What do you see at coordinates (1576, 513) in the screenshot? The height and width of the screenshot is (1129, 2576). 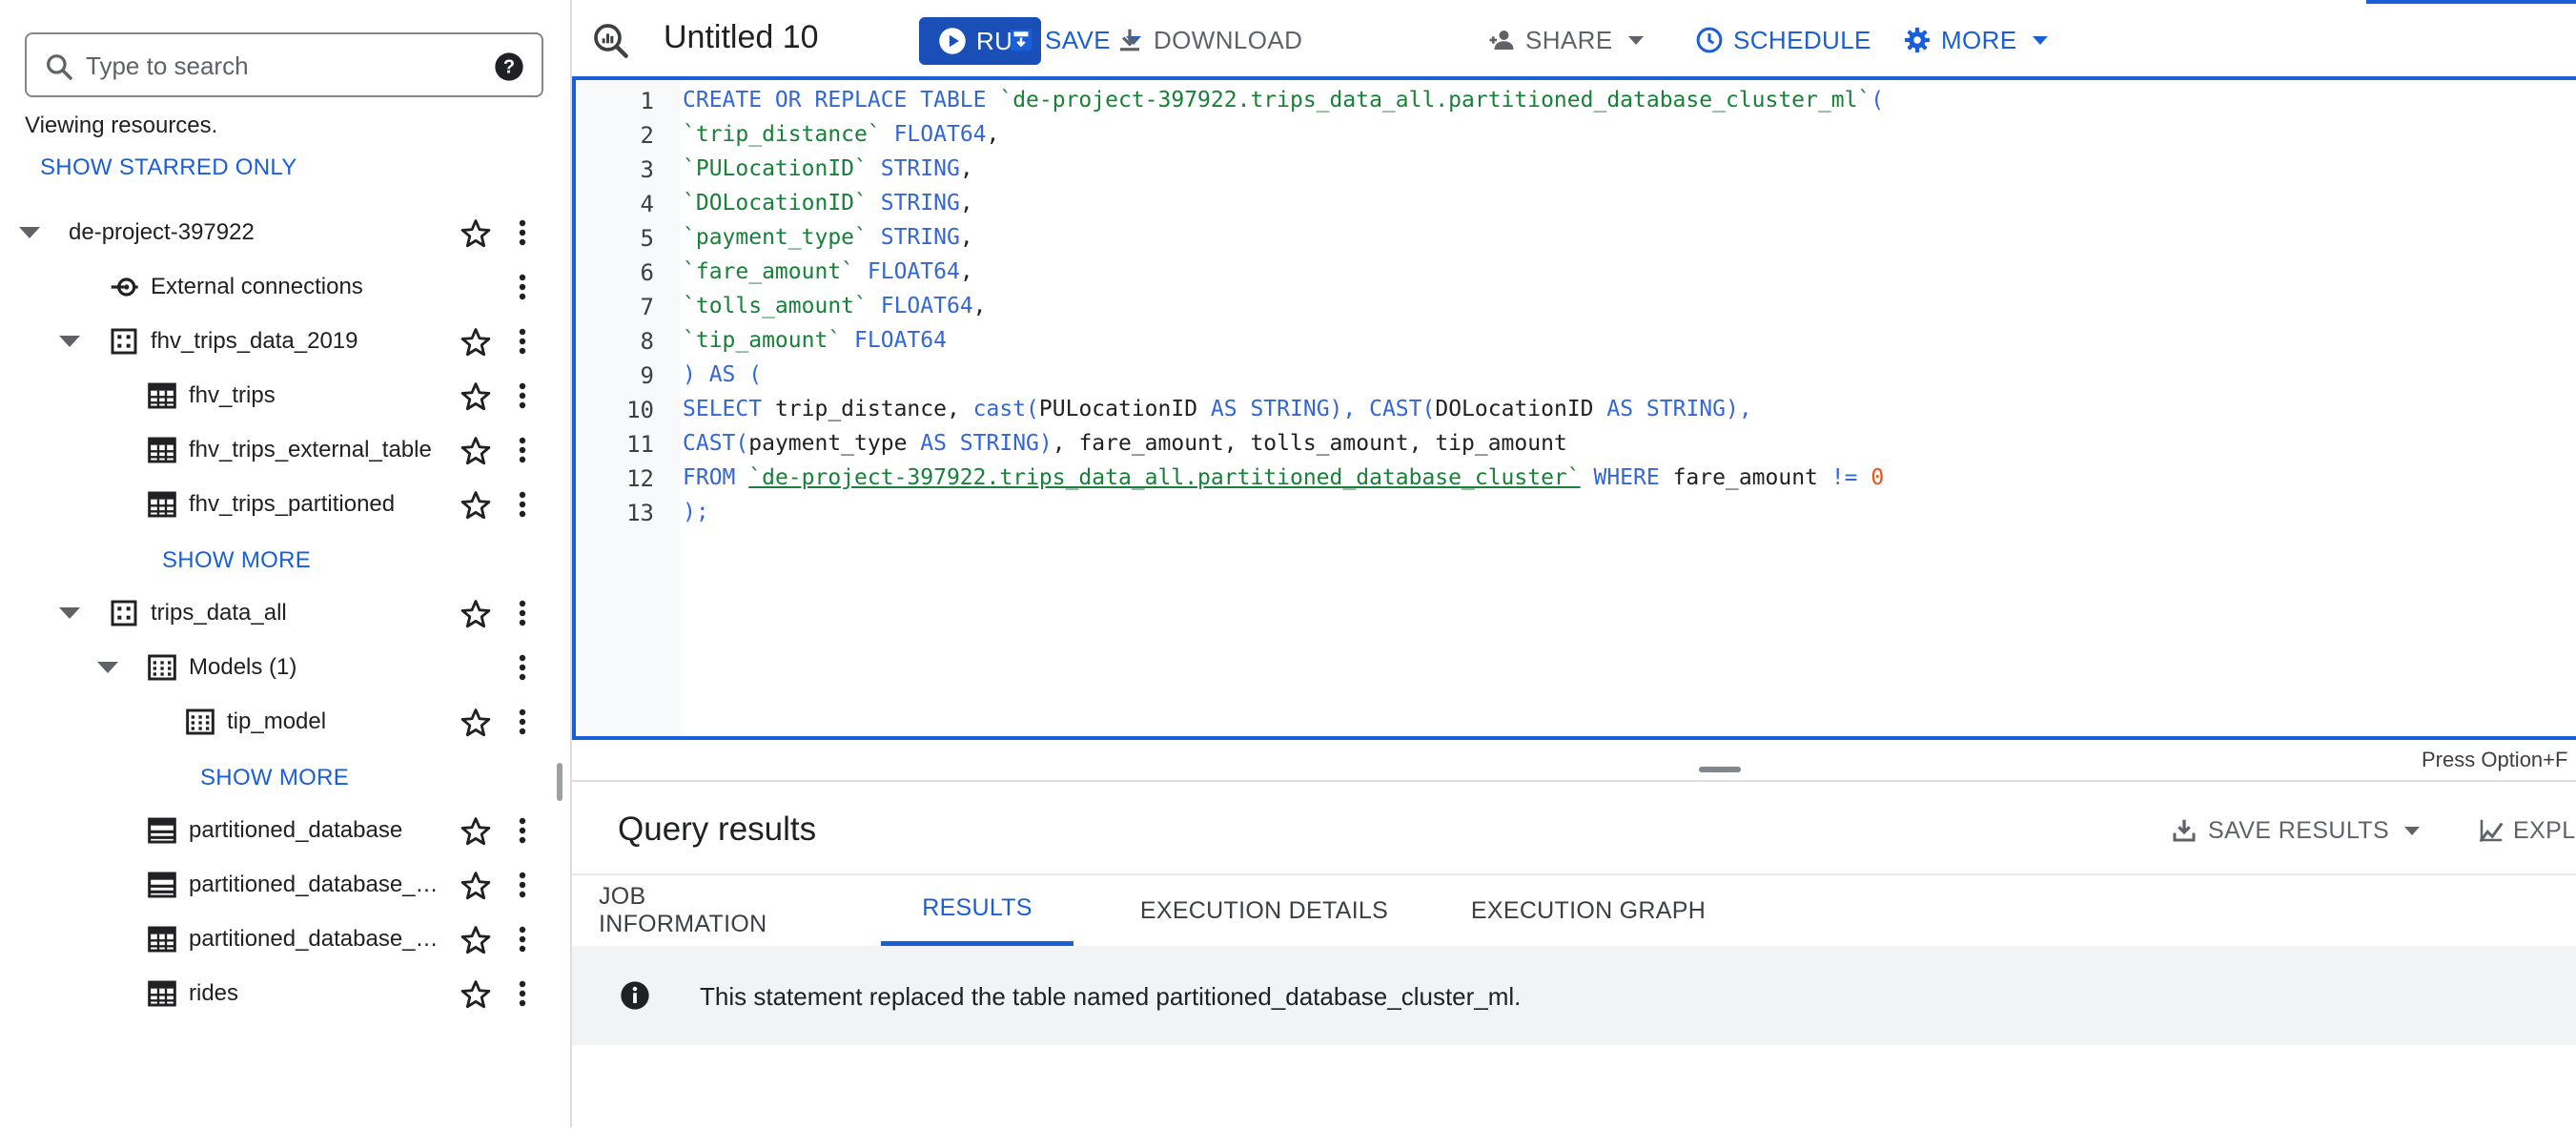 I see `code-line: 13);` at bounding box center [1576, 513].